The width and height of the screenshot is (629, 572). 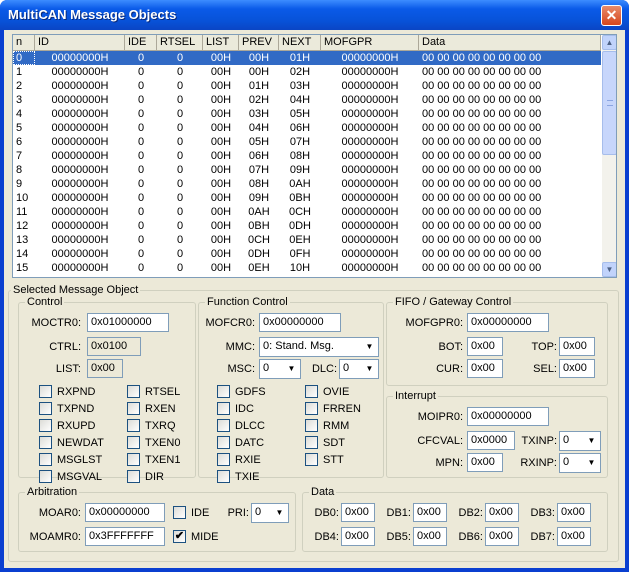 I want to click on sel-field: 0x00, so click(x=577, y=368).